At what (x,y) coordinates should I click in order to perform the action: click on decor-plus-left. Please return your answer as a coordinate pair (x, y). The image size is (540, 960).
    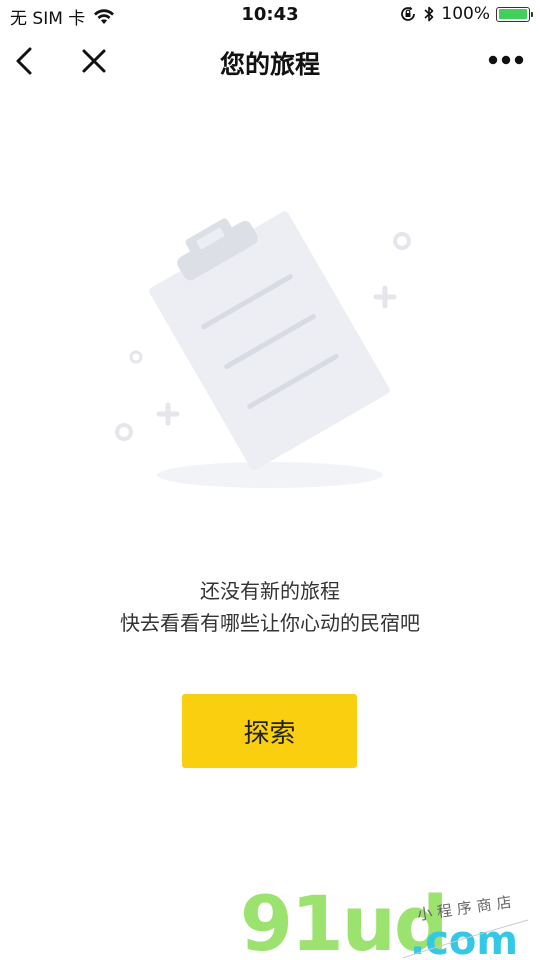
    Looking at the image, I should click on (168, 414).